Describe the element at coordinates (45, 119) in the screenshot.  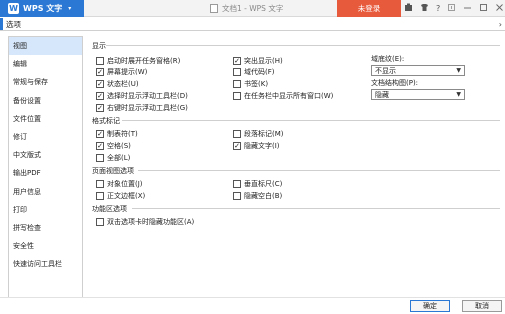
I see `sidebar-item: 文件位置` at that location.